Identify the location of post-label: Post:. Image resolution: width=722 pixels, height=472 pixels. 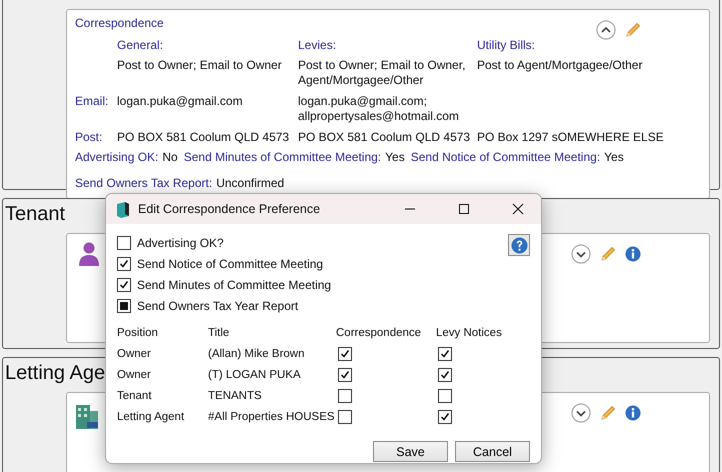
(89, 137).